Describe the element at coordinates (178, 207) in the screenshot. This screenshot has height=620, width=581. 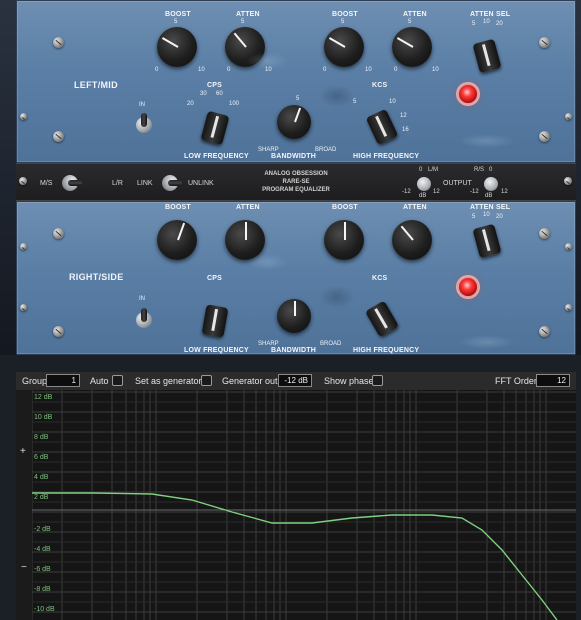
I see `boost-1-label-bottom: BOOST` at that location.